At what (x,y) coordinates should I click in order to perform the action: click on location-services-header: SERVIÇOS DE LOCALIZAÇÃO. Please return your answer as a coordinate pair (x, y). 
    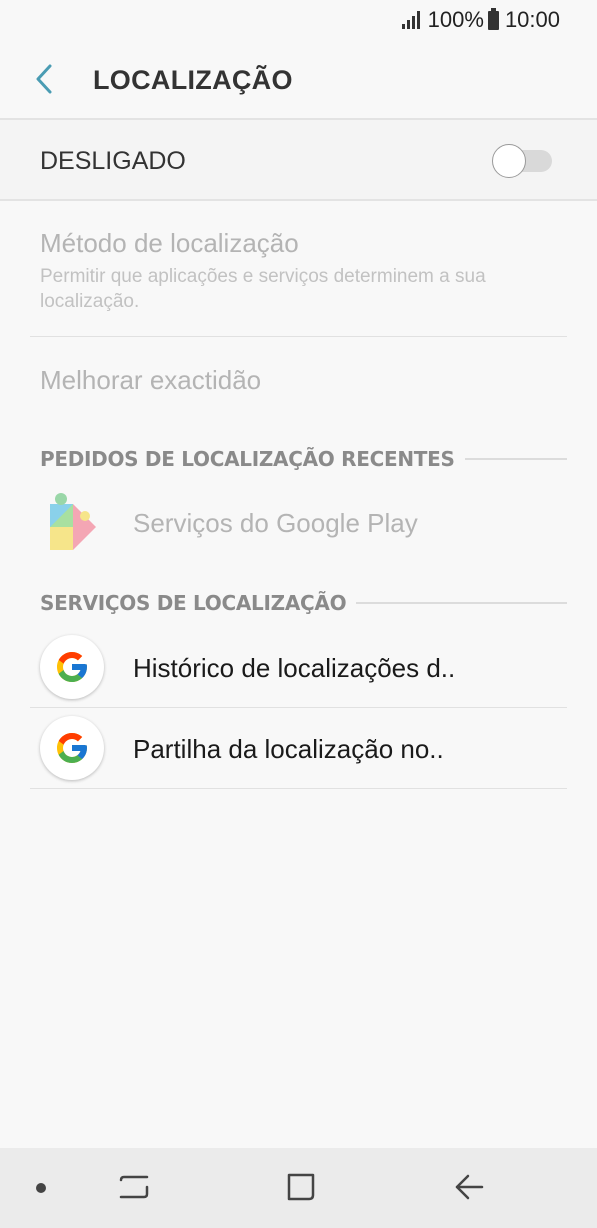
    Looking at the image, I should click on (303, 603).